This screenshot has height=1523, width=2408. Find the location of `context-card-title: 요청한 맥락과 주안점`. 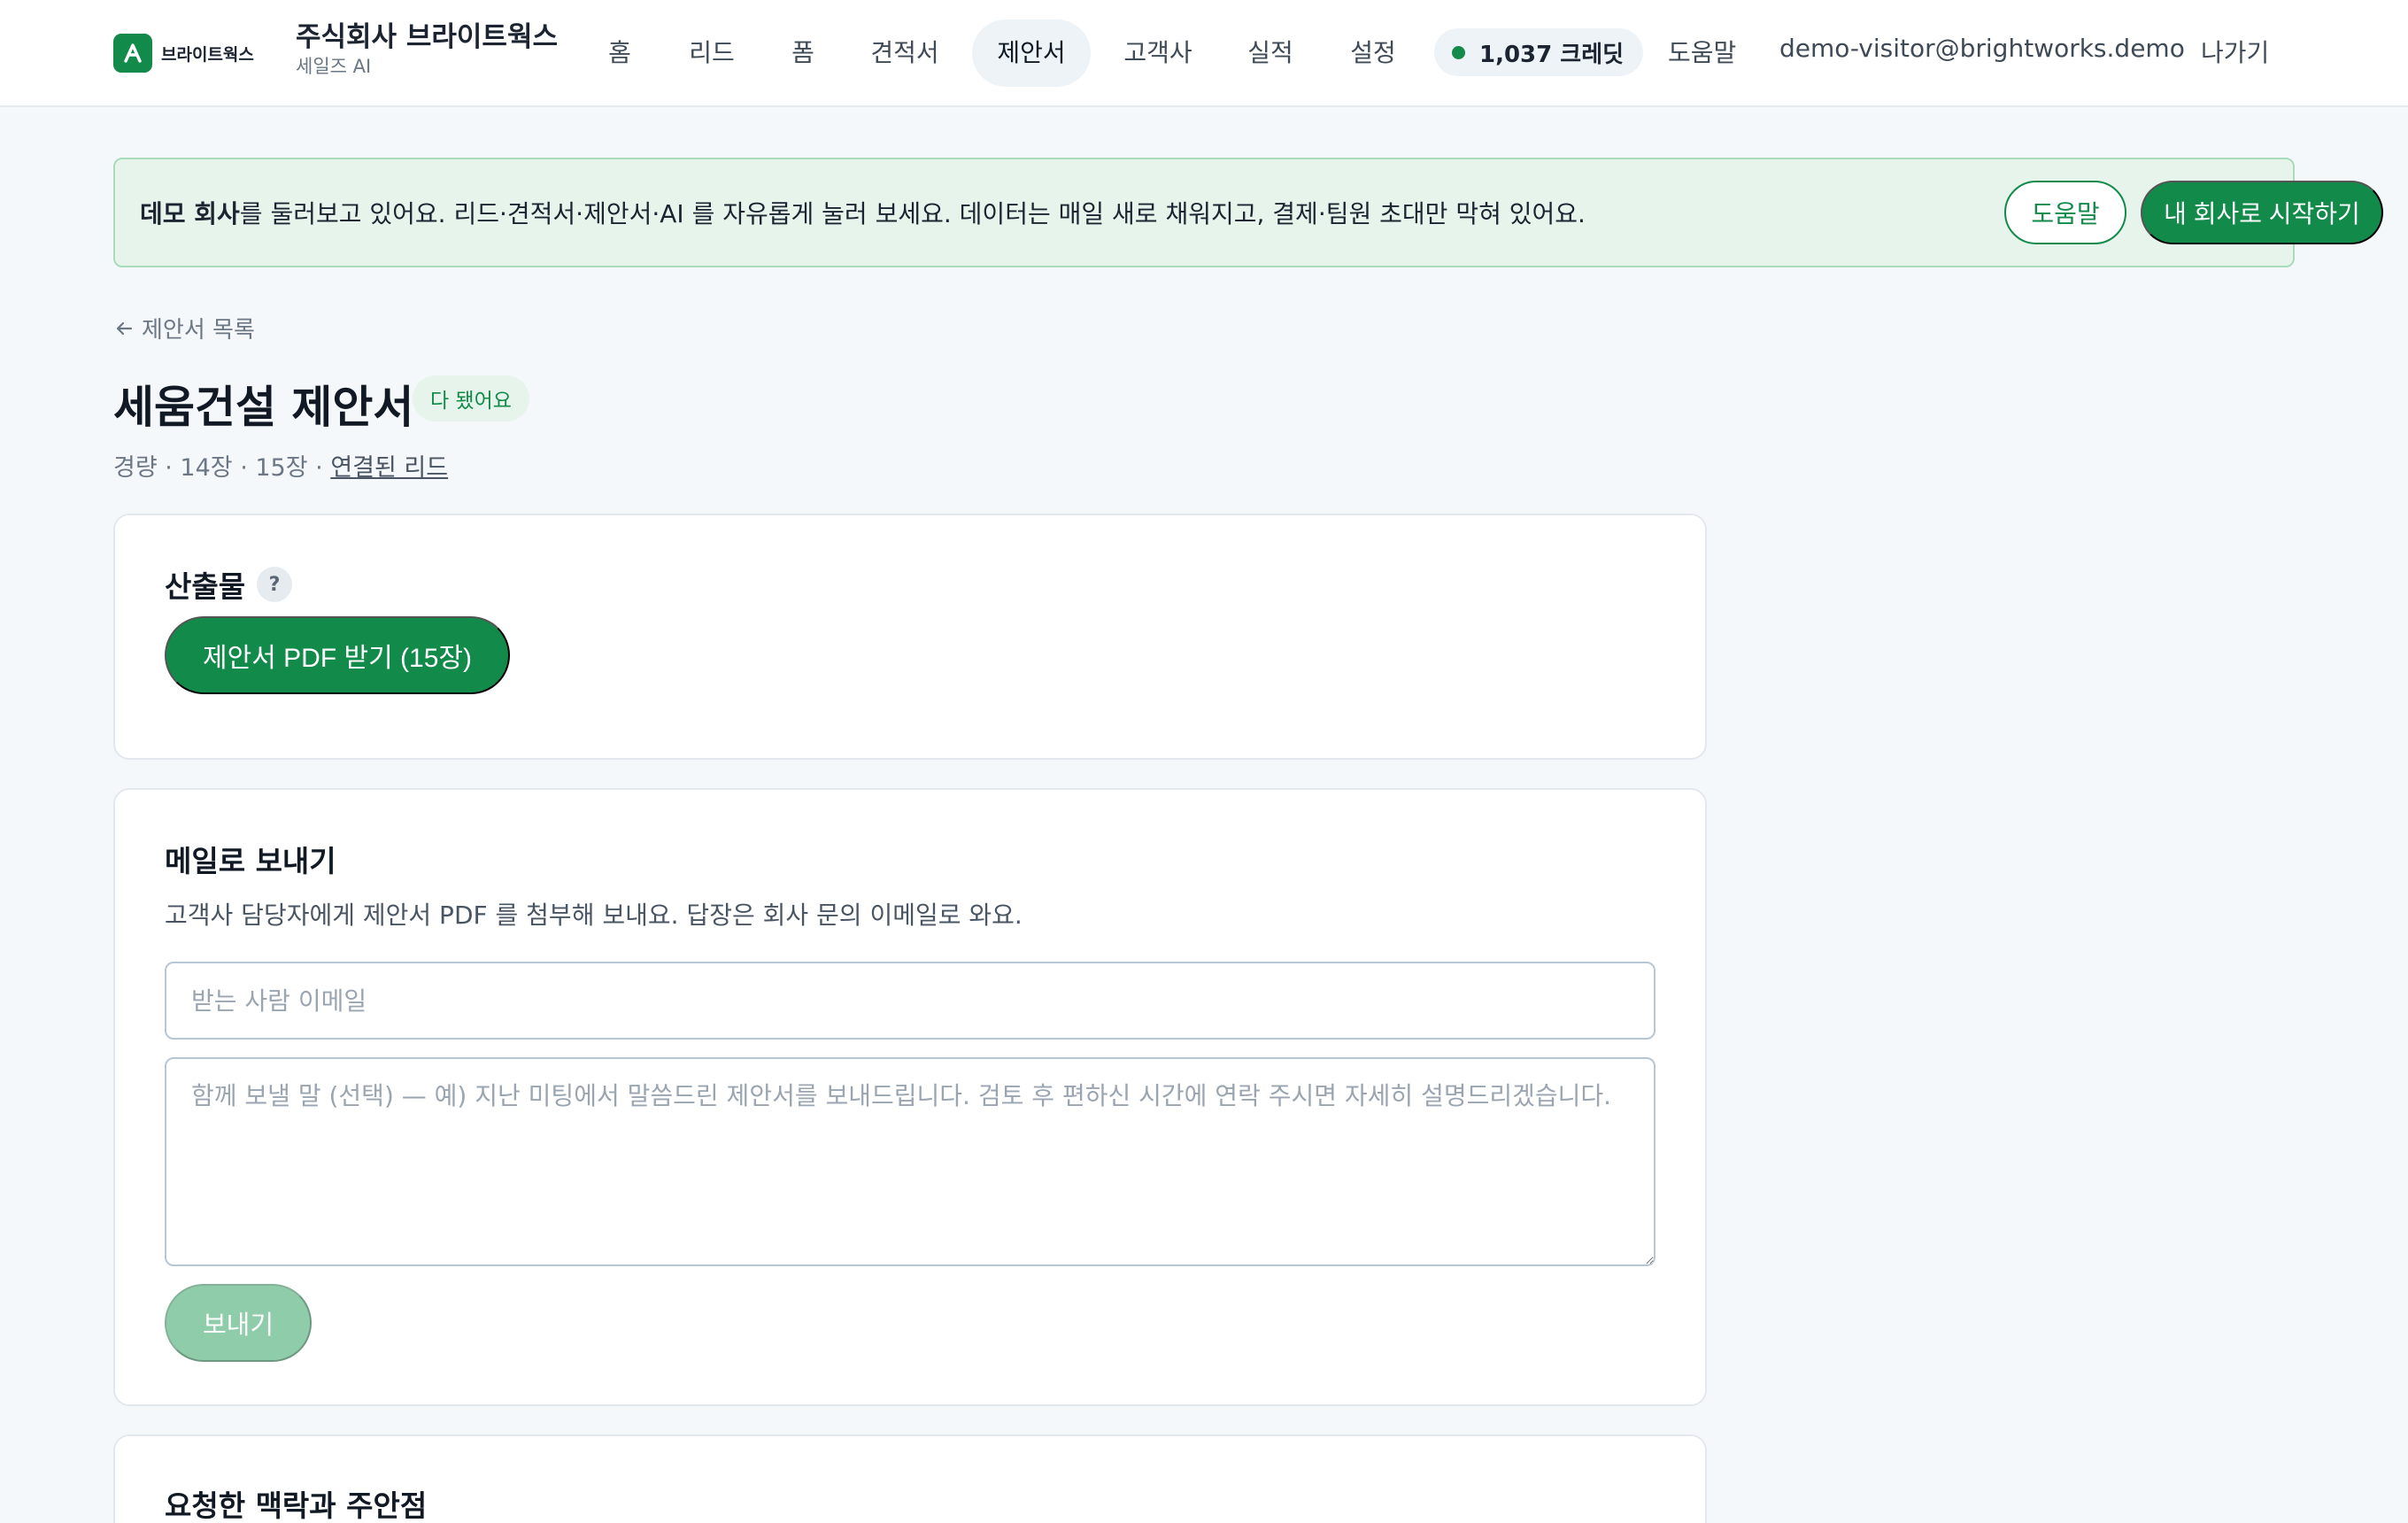

context-card-title: 요청한 맥락과 주안점 is located at coordinates (296, 1505).